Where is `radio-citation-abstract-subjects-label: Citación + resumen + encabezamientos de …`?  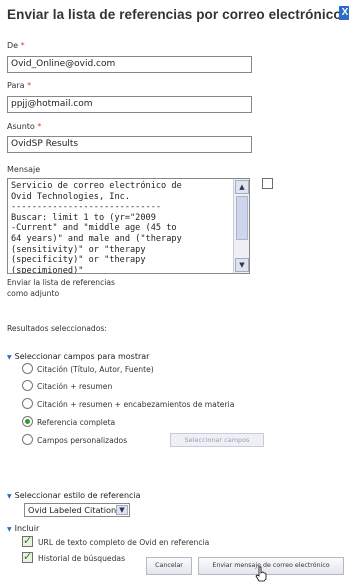 radio-citation-abstract-subjects-label: Citación + resumen + encabezamientos de … is located at coordinates (136, 404).